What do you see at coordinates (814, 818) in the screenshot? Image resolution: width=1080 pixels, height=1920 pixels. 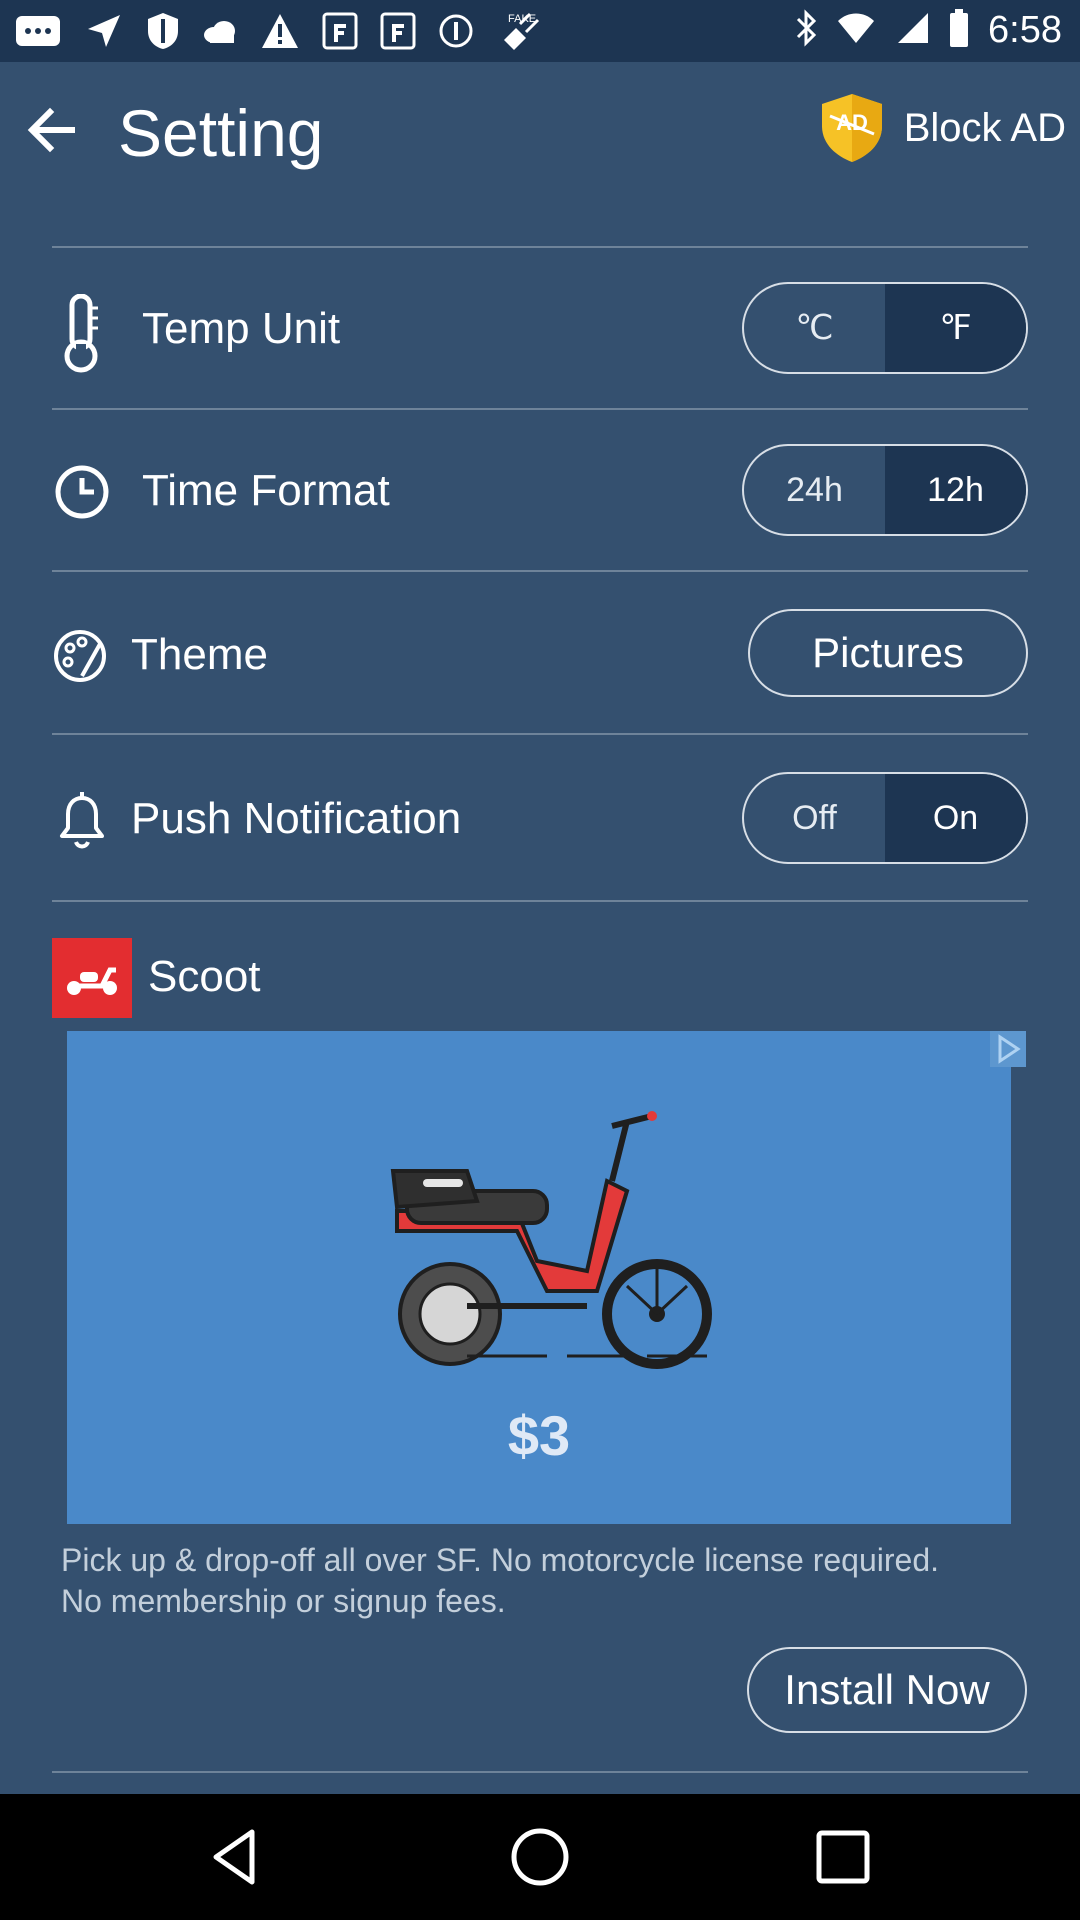 I see `off-option: Off` at bounding box center [814, 818].